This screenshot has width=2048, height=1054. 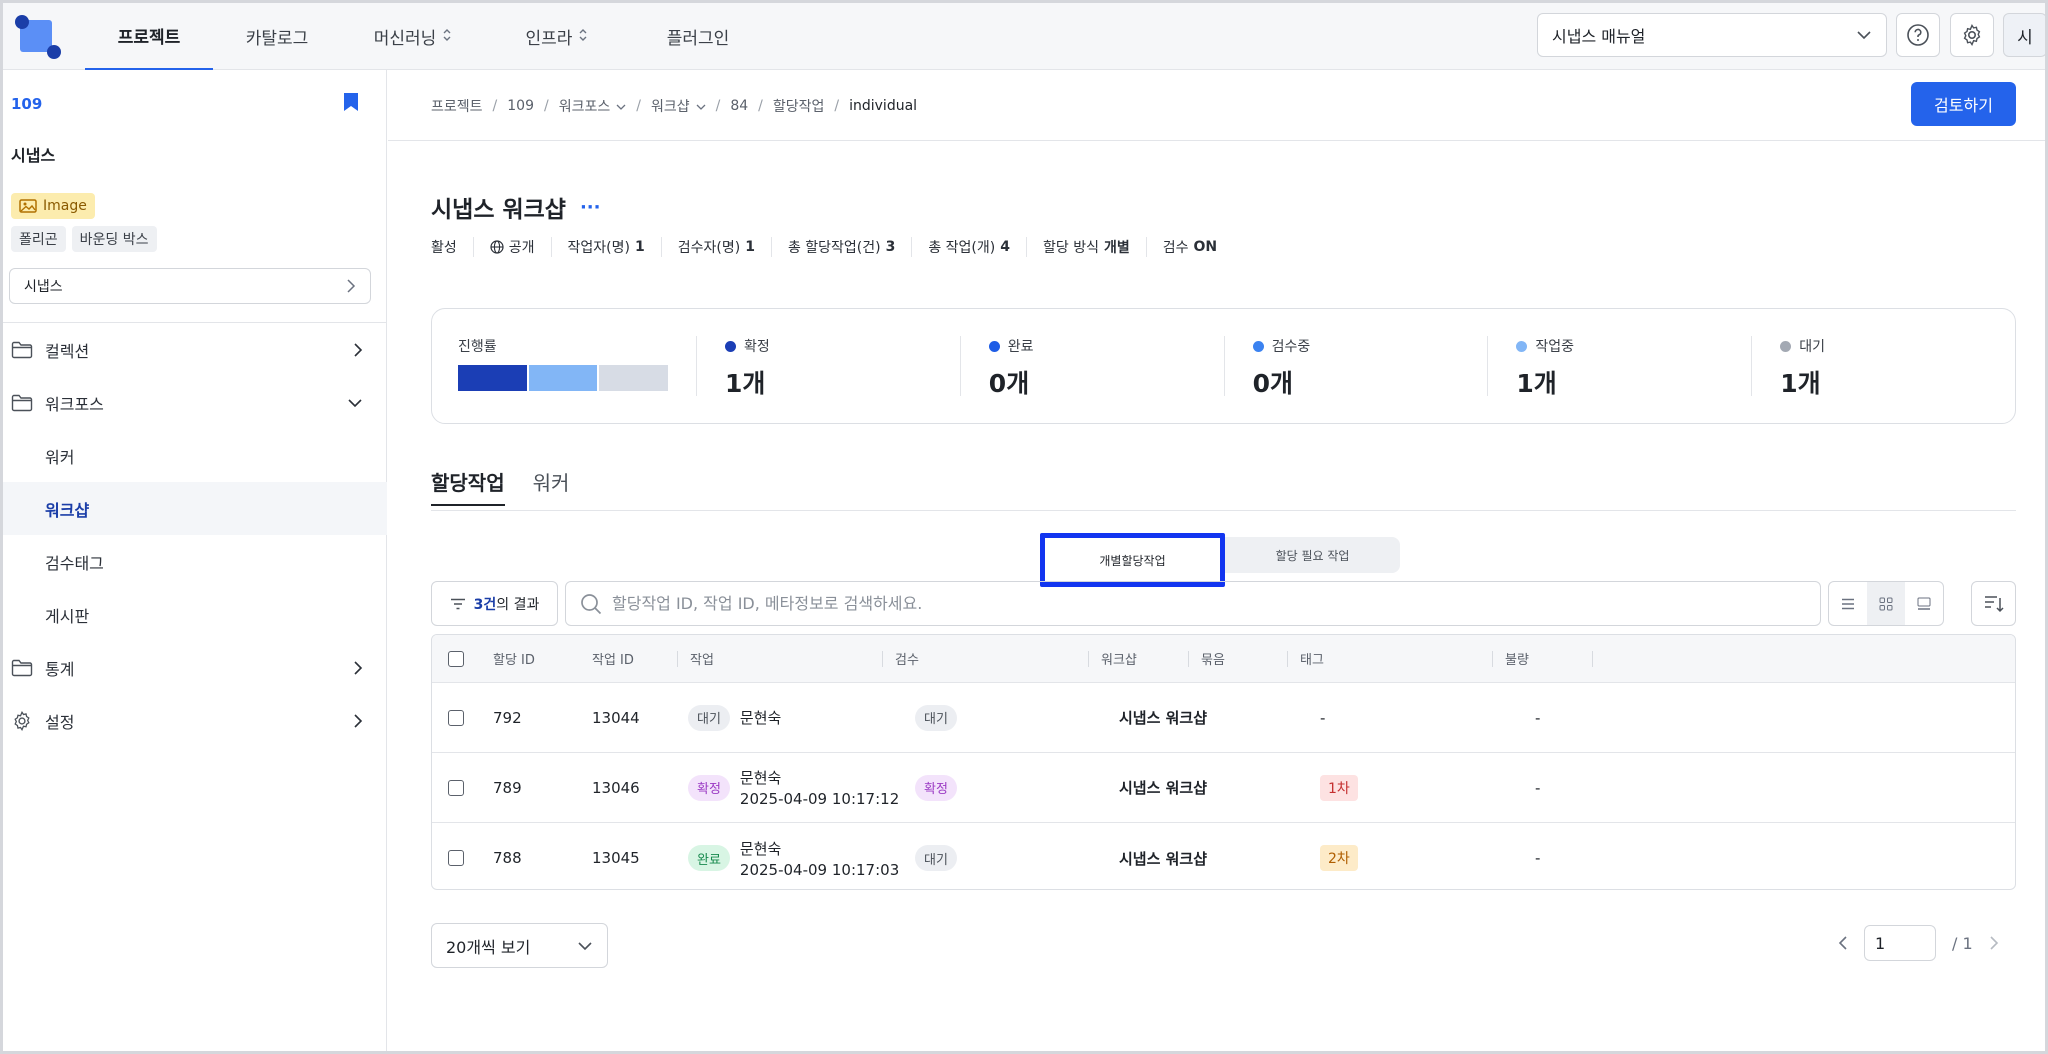 What do you see at coordinates (195, 508) in the screenshot?
I see `sidebar-item-3: 워크샵` at bounding box center [195, 508].